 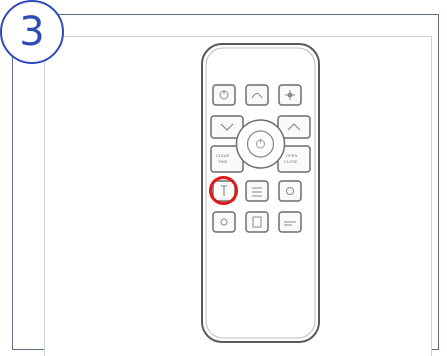 I want to click on svg-text: TIME, so click(x=223, y=161).